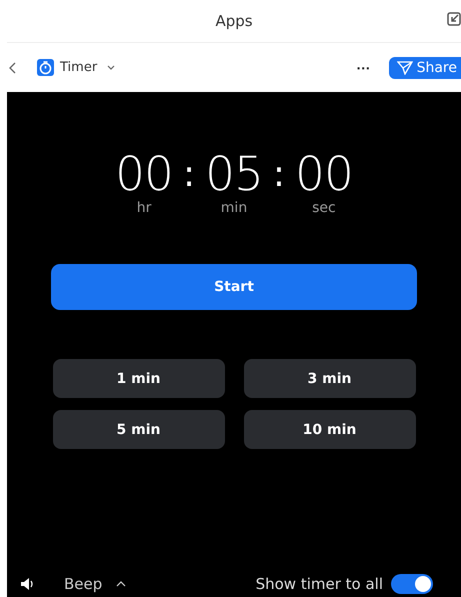 The height and width of the screenshot is (597, 461). Describe the element at coordinates (144, 208) in the screenshot. I see `unit-label: hr` at that location.